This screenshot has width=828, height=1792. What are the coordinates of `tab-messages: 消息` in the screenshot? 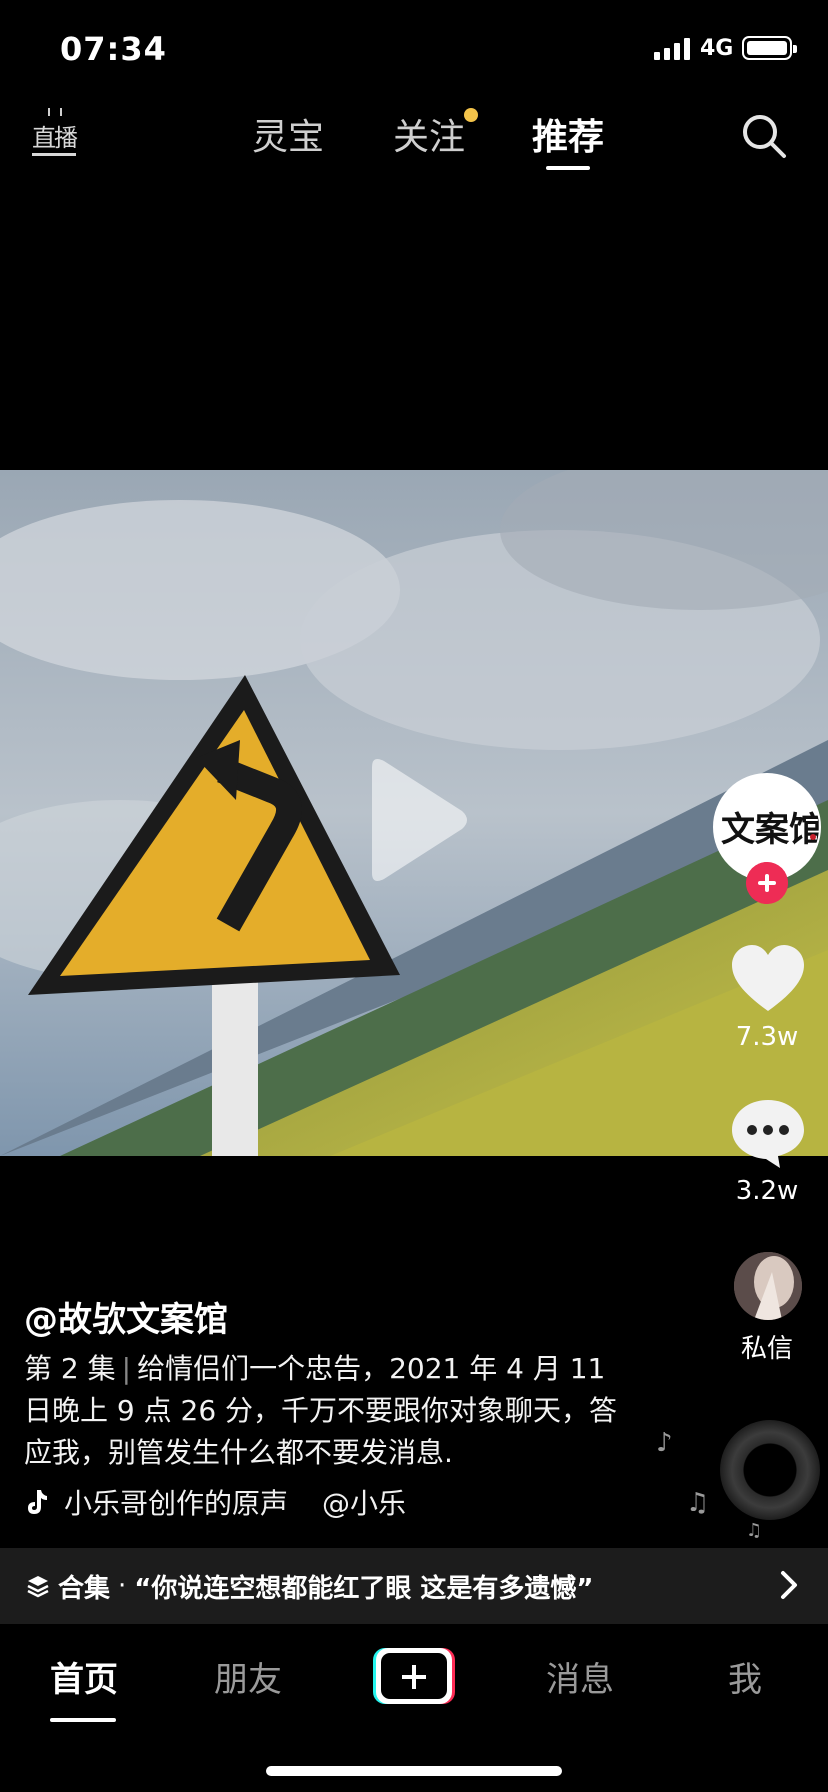 It's located at (580, 1676).